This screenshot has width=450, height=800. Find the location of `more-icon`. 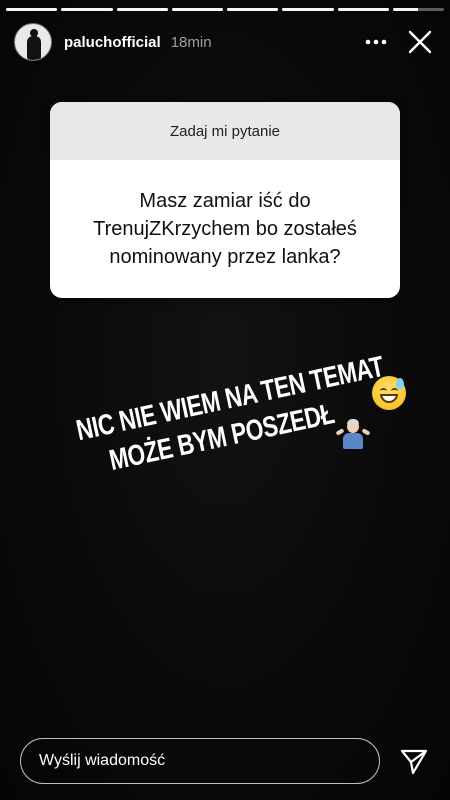

more-icon is located at coordinates (376, 42).